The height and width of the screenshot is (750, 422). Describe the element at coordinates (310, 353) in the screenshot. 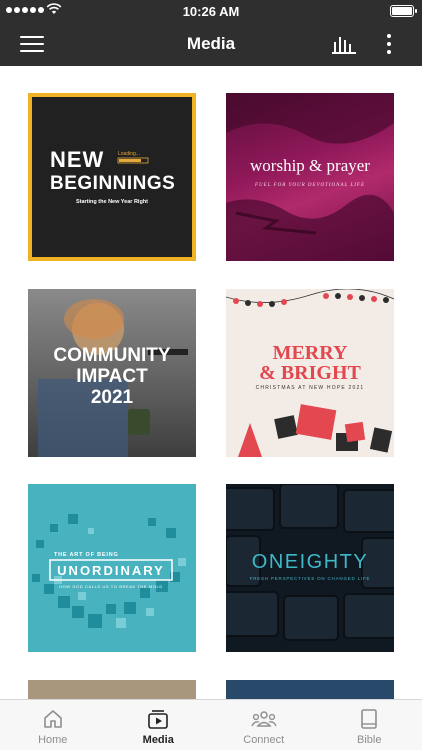

I see `tile-title-line1: MERRY` at that location.